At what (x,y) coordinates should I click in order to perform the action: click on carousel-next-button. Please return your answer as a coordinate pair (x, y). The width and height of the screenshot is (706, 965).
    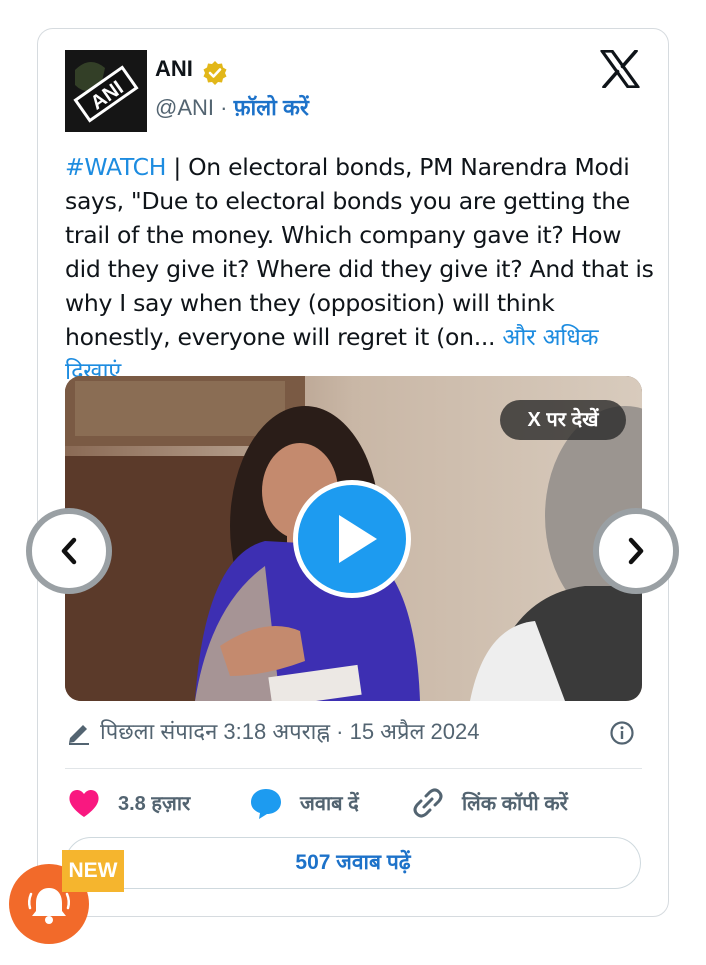
    Looking at the image, I should click on (636, 551).